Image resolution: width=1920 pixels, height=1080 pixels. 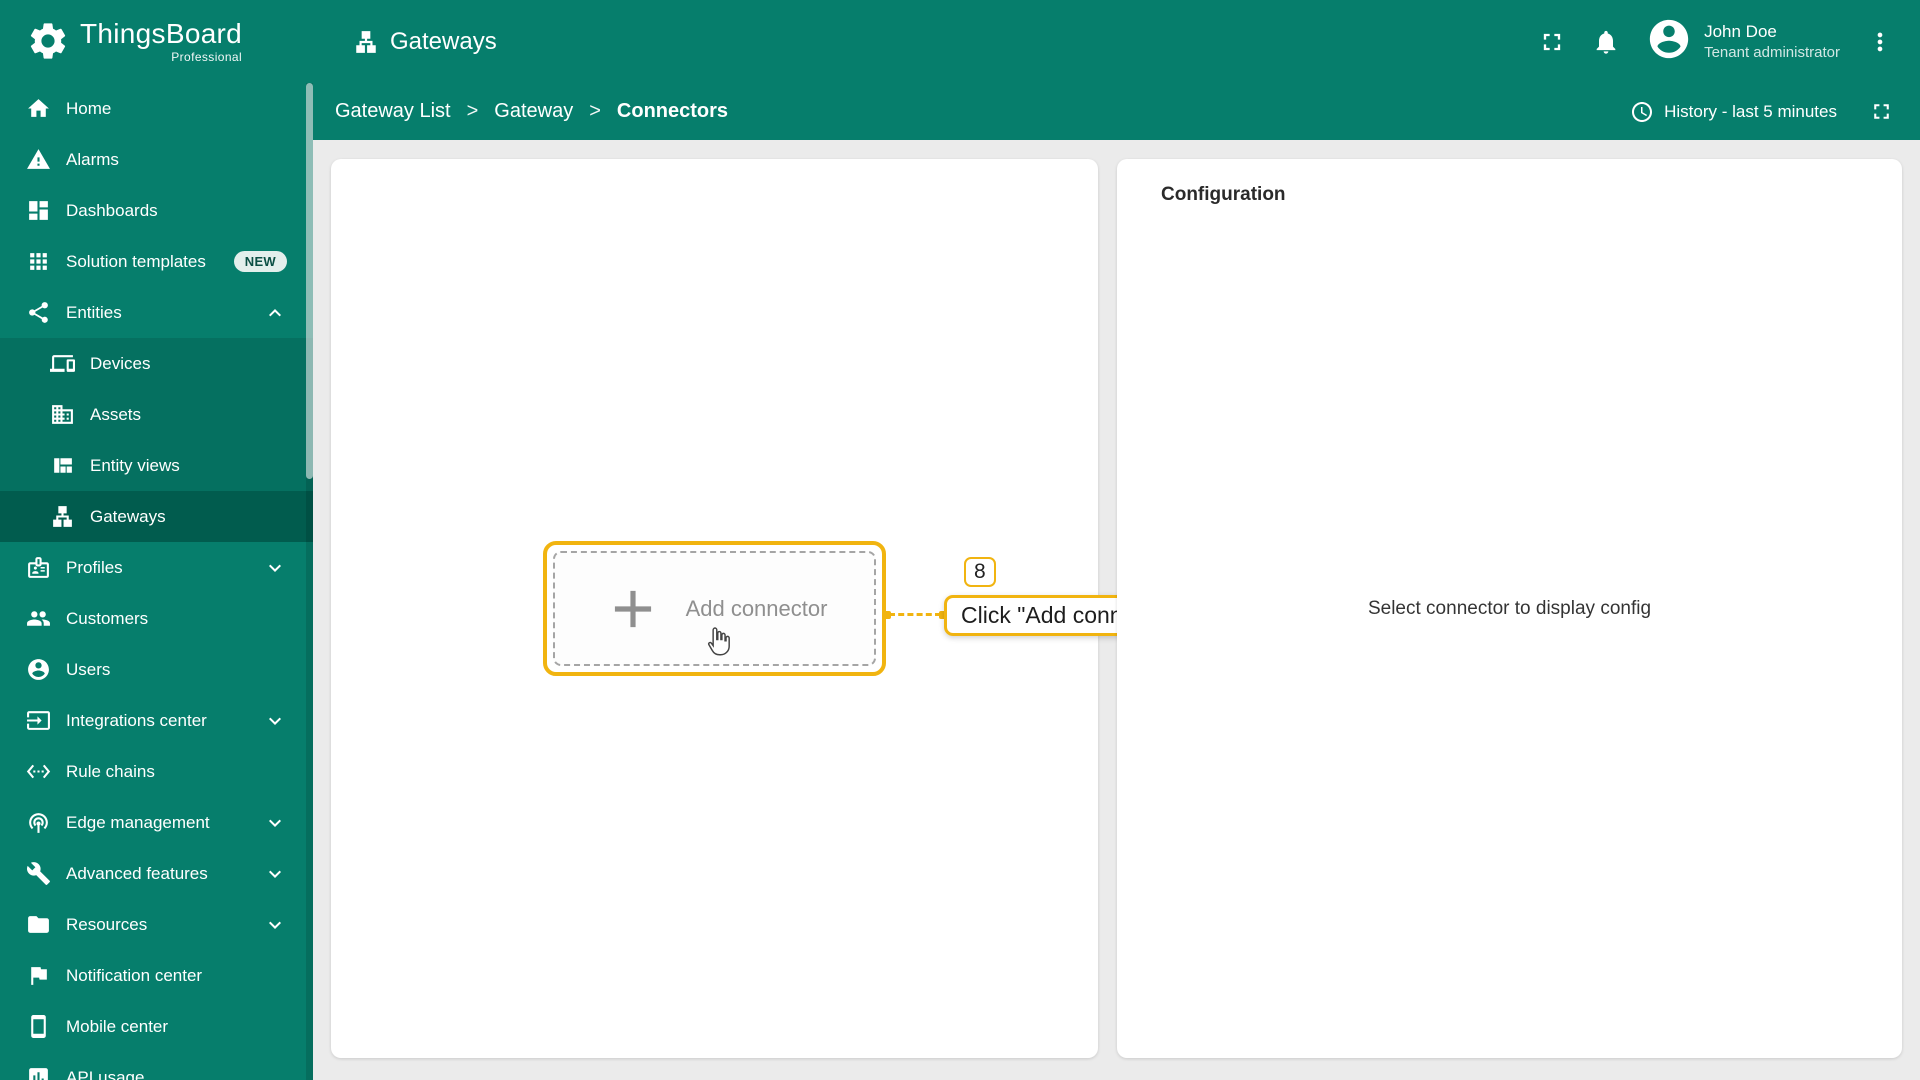 What do you see at coordinates (1743, 41) in the screenshot?
I see `user-menu: John Doe Tenant administrator` at bounding box center [1743, 41].